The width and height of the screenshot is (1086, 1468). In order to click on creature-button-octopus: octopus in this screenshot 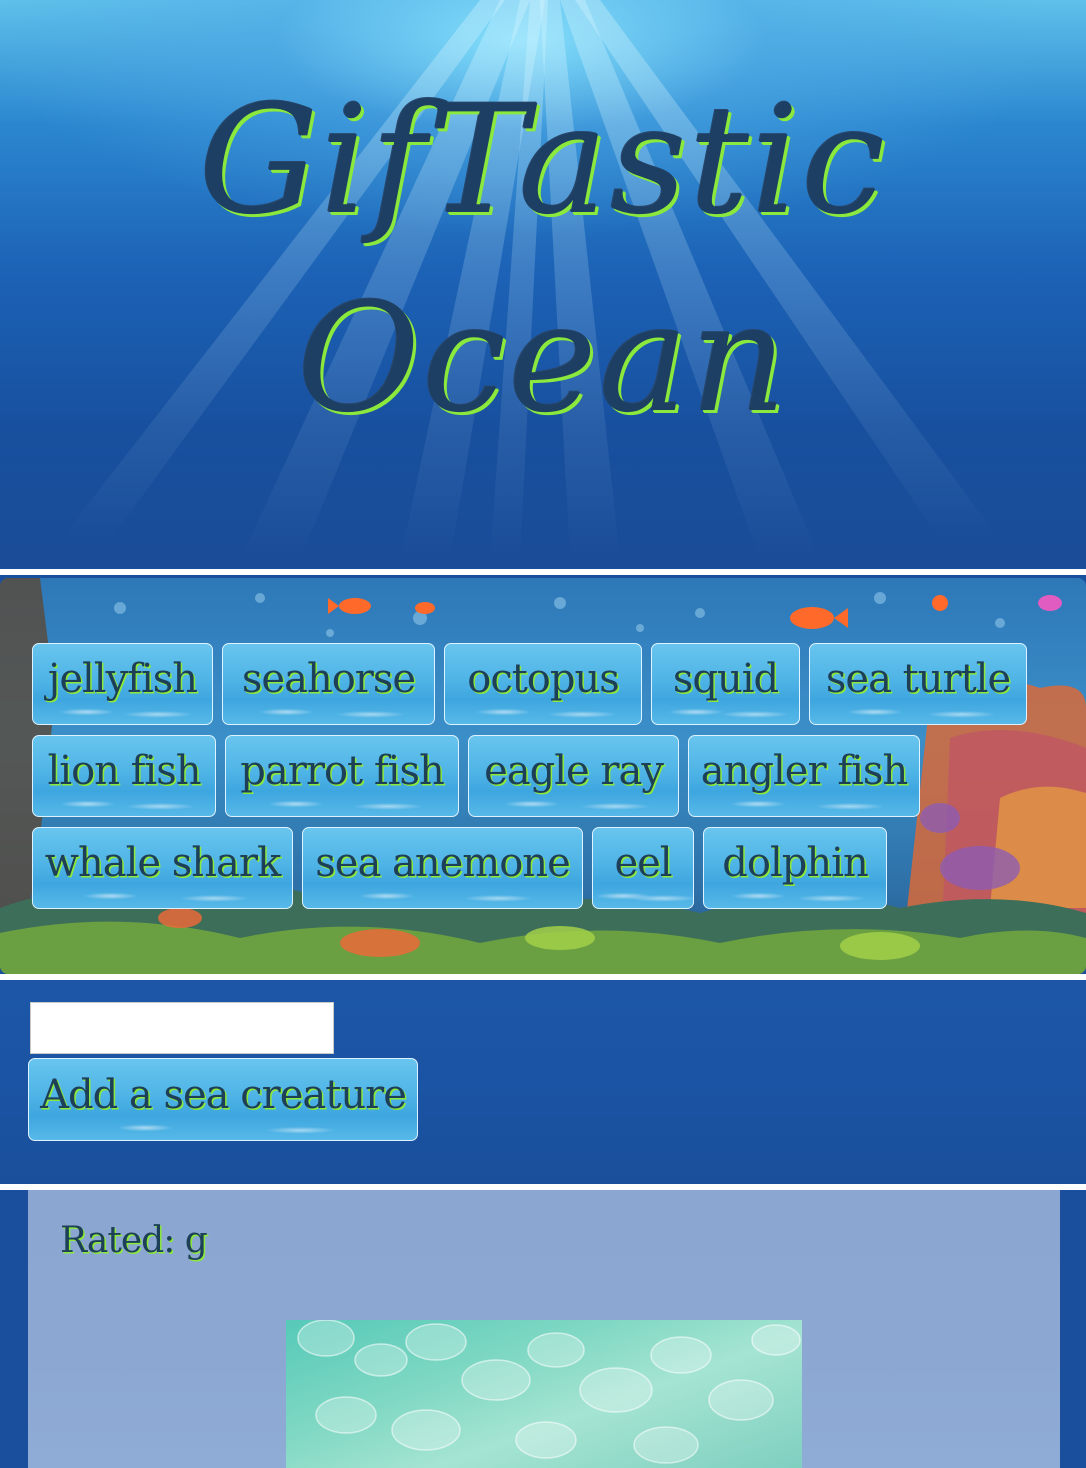, I will do `click(543, 684)`.